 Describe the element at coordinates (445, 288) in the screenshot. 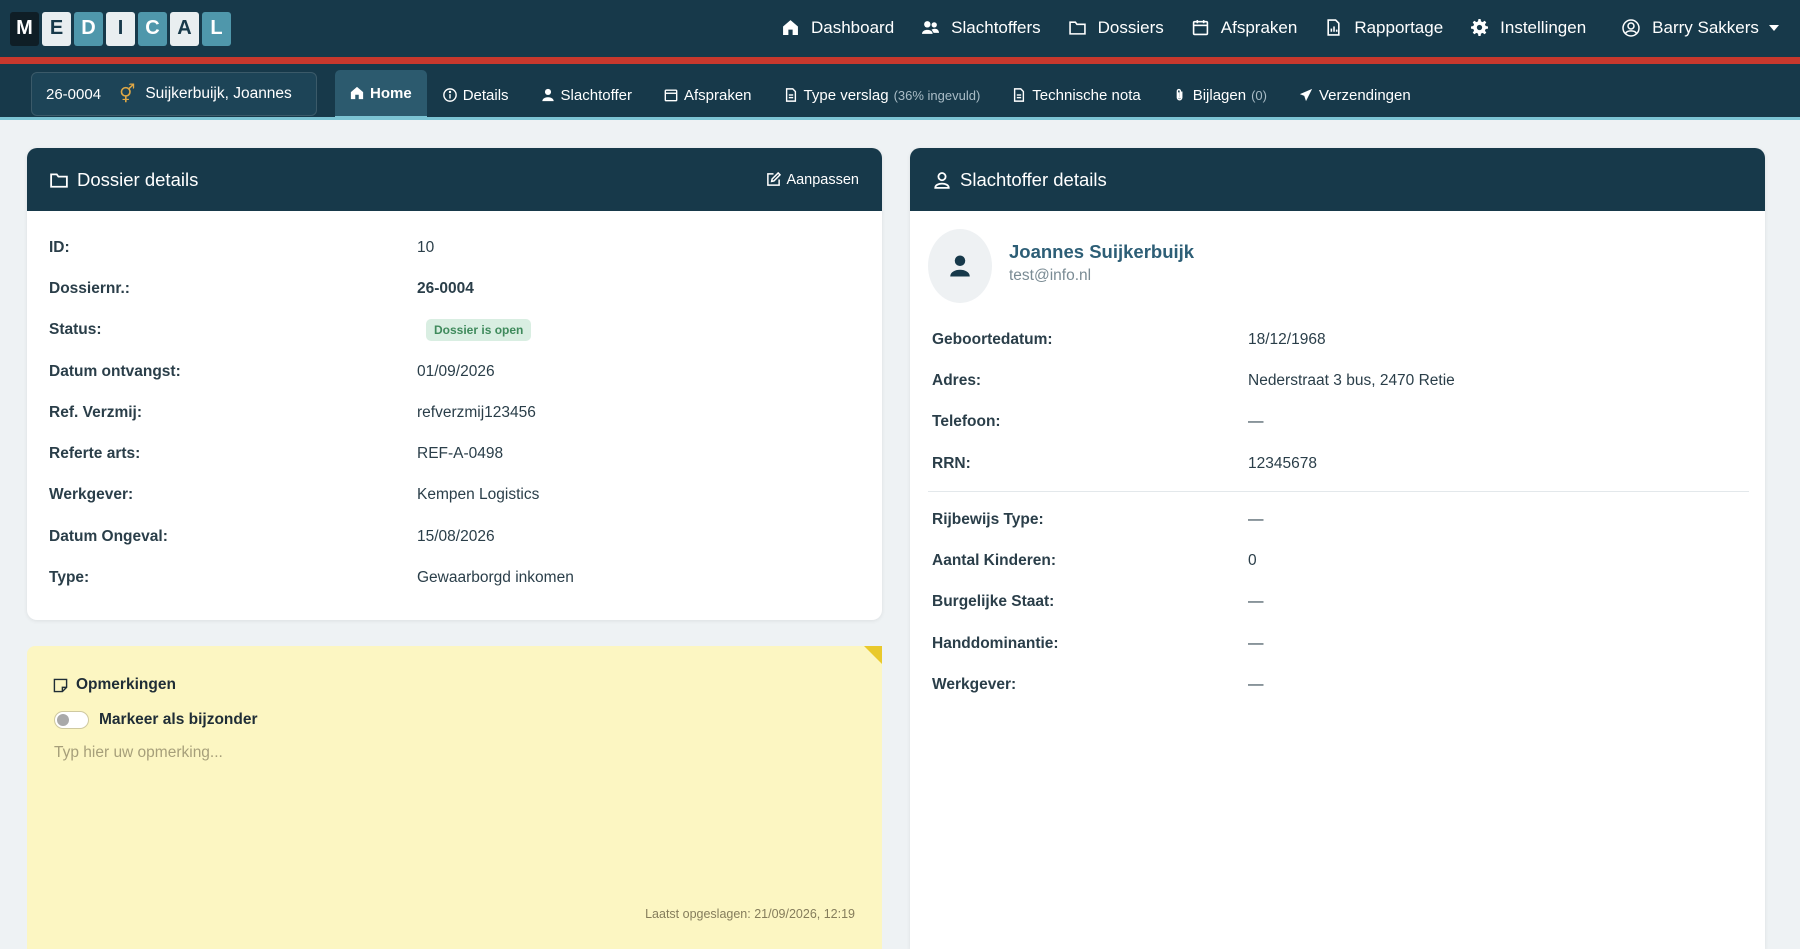

I see `detail-value: 26-0004` at that location.